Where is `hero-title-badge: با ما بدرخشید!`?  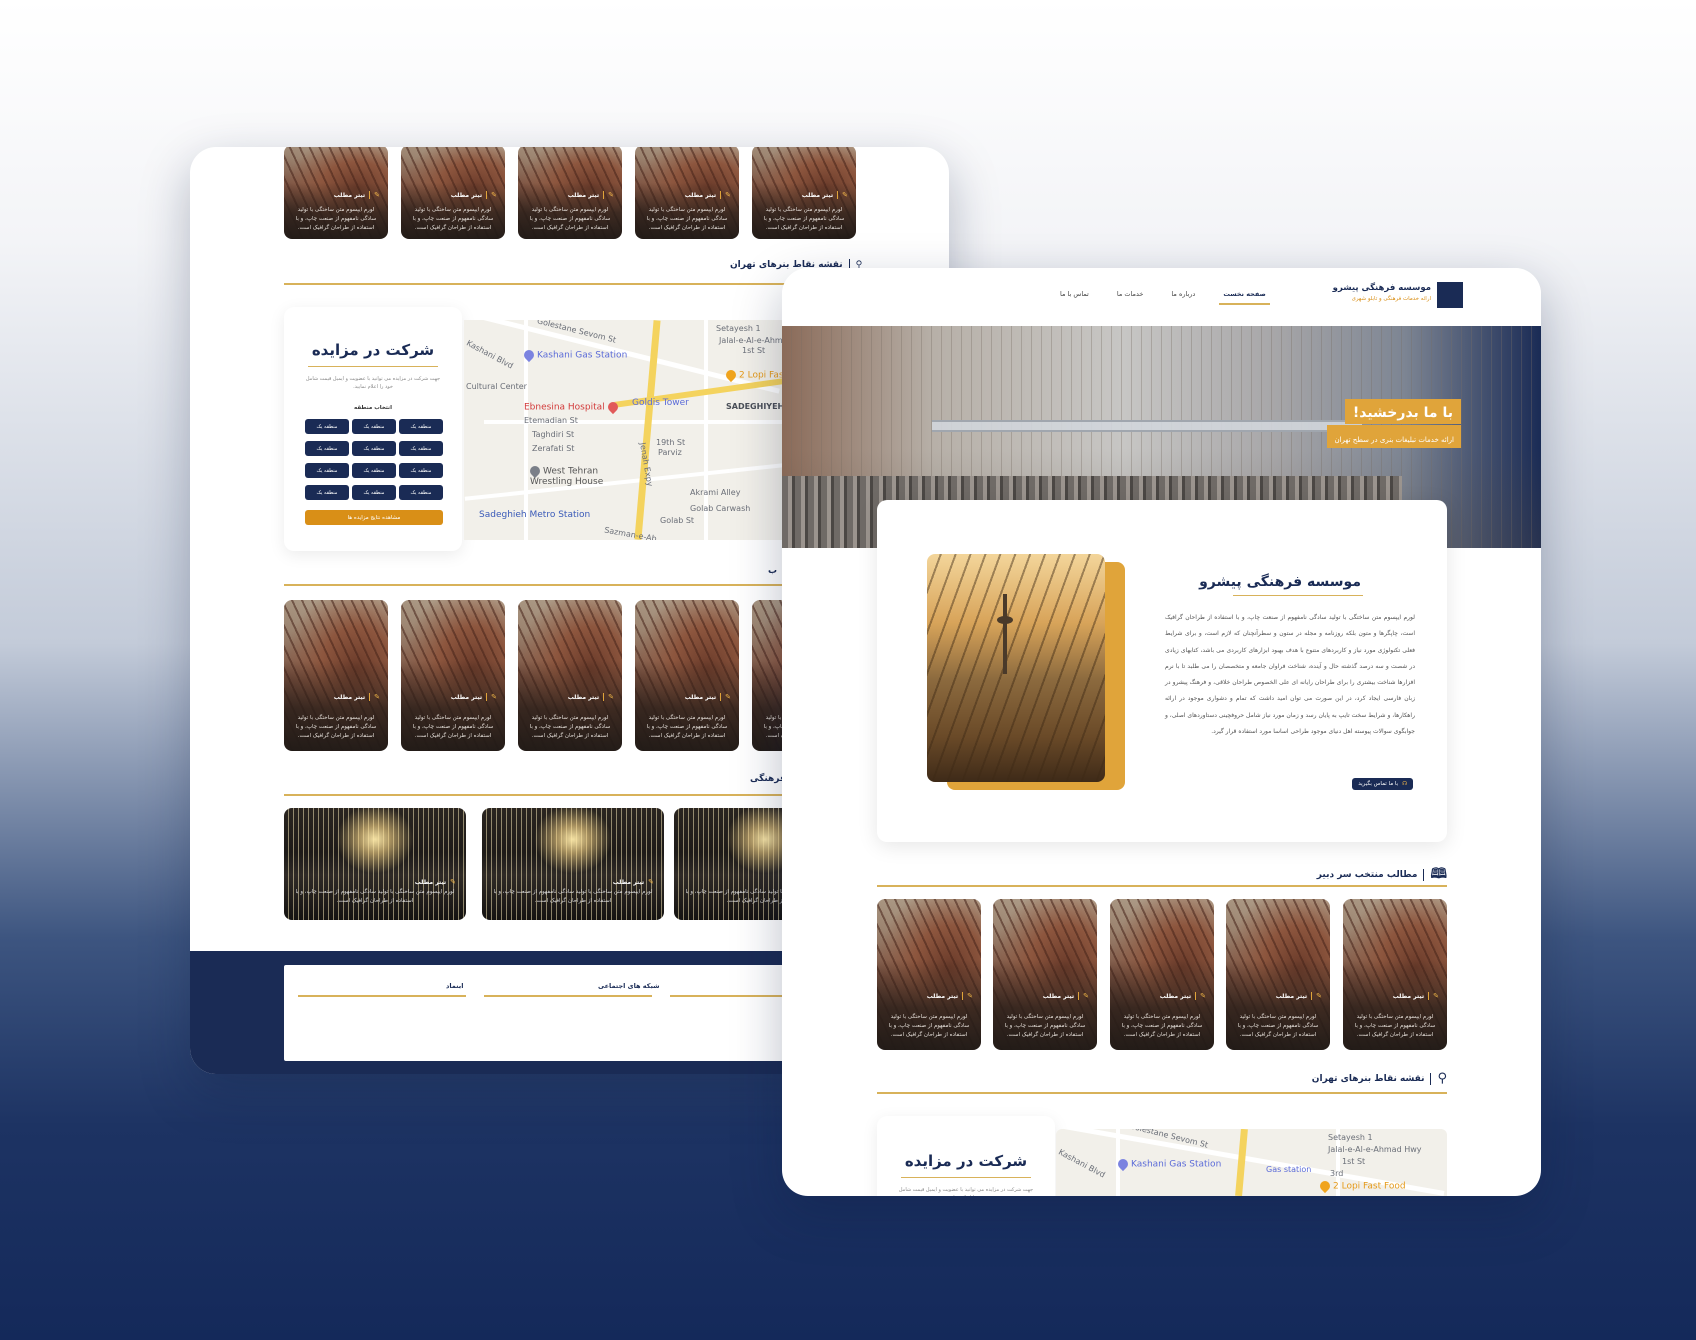 hero-title-badge: با ما بدرخشید! is located at coordinates (1402, 411).